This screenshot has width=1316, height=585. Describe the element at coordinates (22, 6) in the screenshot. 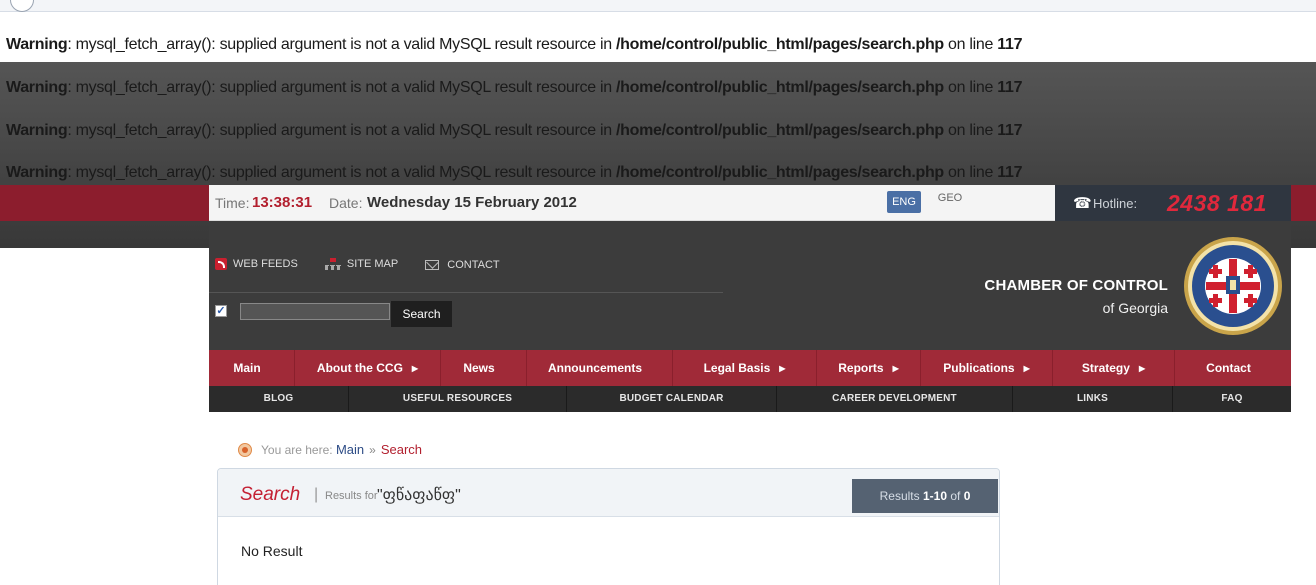

I see `circle-icon` at that location.